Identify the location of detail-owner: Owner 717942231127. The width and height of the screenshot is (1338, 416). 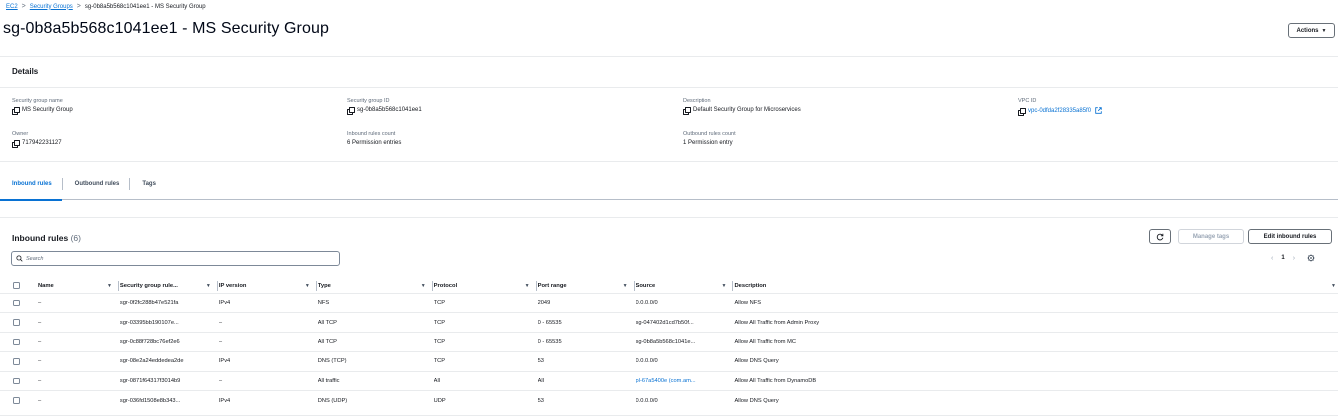
(37, 139).